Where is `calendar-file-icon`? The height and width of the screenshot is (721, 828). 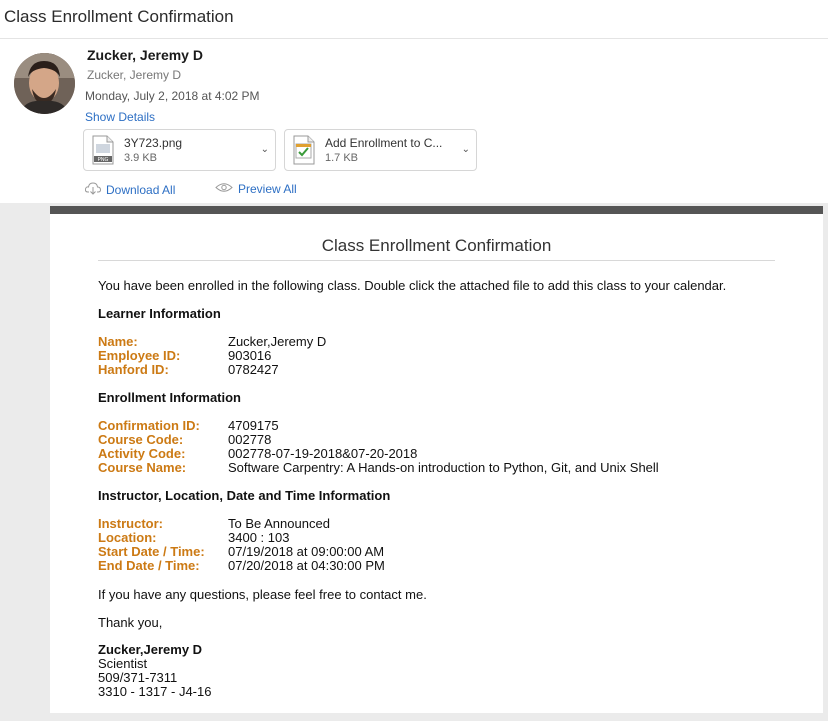 calendar-file-icon is located at coordinates (304, 150).